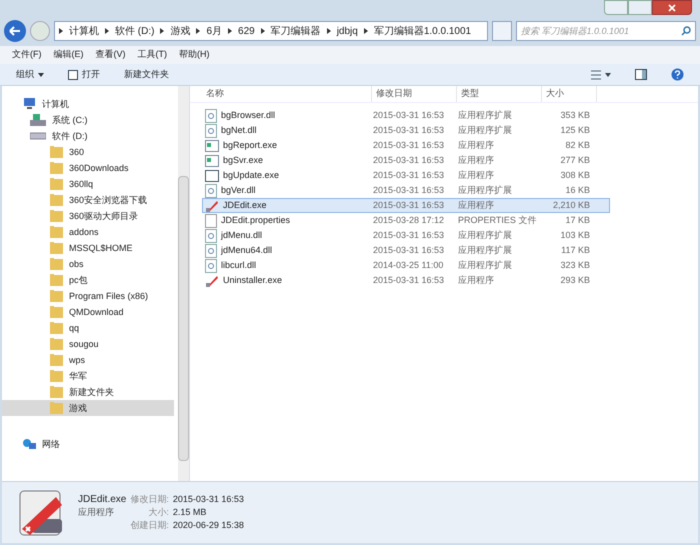 The width and height of the screenshot is (700, 545). Describe the element at coordinates (183, 283) in the screenshot. I see `scrollbar` at that location.